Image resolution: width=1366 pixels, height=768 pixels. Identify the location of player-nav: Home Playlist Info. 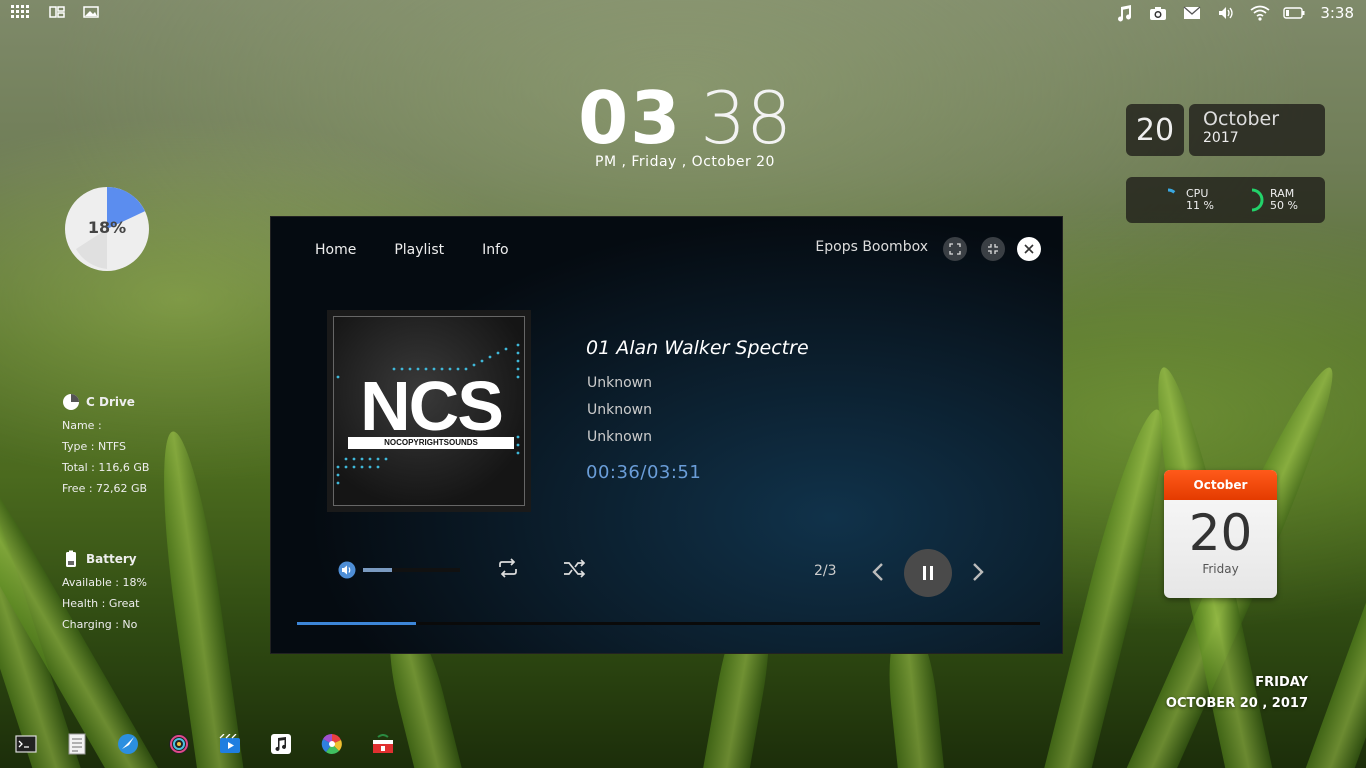
(412, 250).